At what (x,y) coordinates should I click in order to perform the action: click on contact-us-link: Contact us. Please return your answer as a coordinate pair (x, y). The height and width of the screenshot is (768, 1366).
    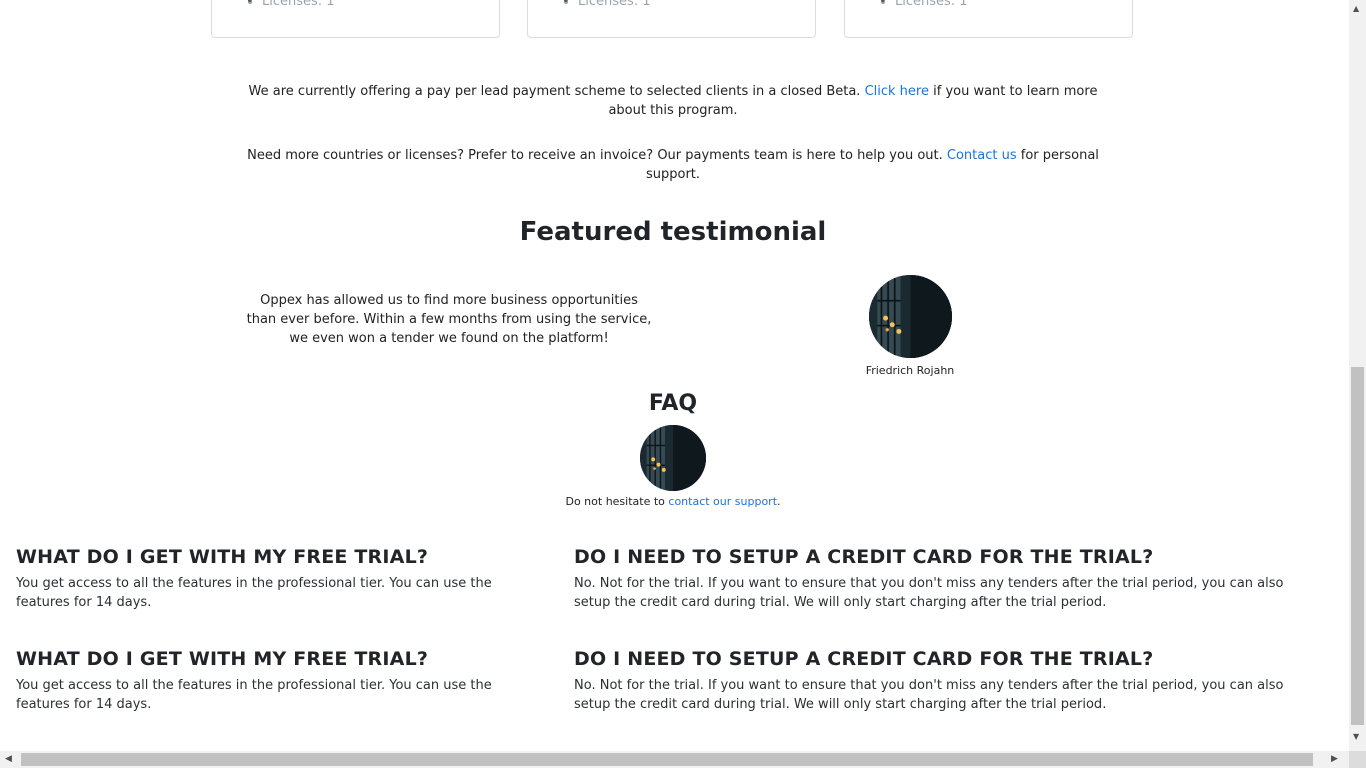
    Looking at the image, I should click on (982, 155).